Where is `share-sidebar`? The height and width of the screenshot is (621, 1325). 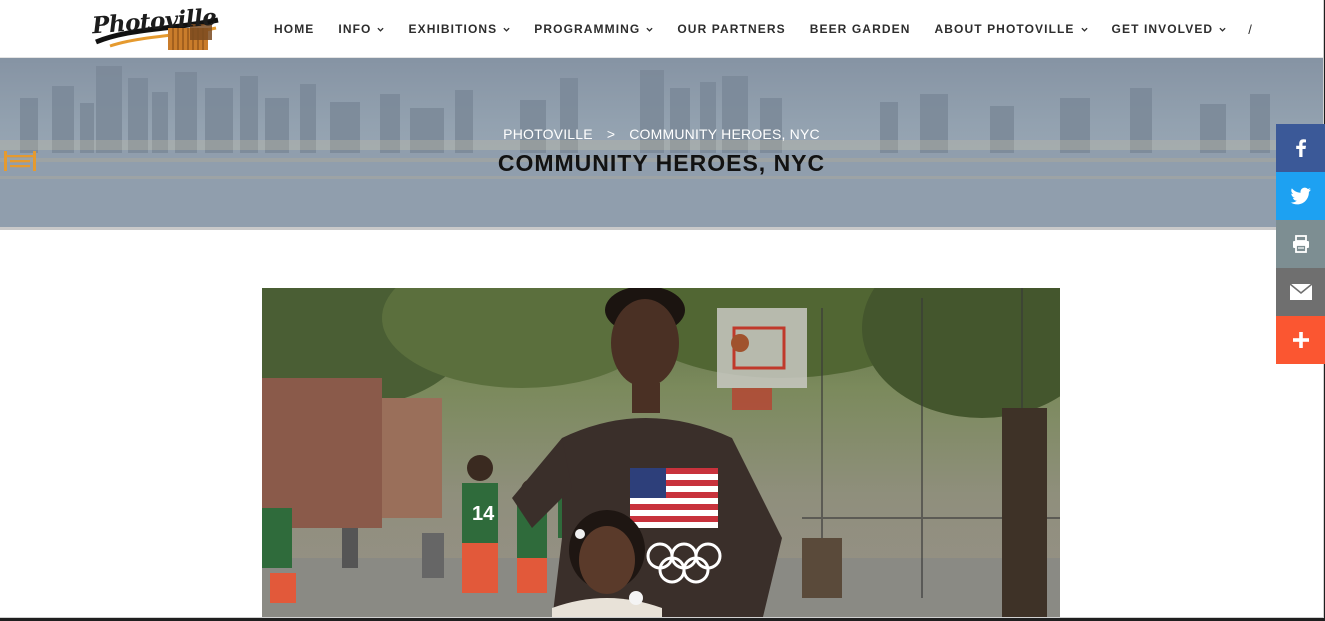
share-sidebar is located at coordinates (1300, 244).